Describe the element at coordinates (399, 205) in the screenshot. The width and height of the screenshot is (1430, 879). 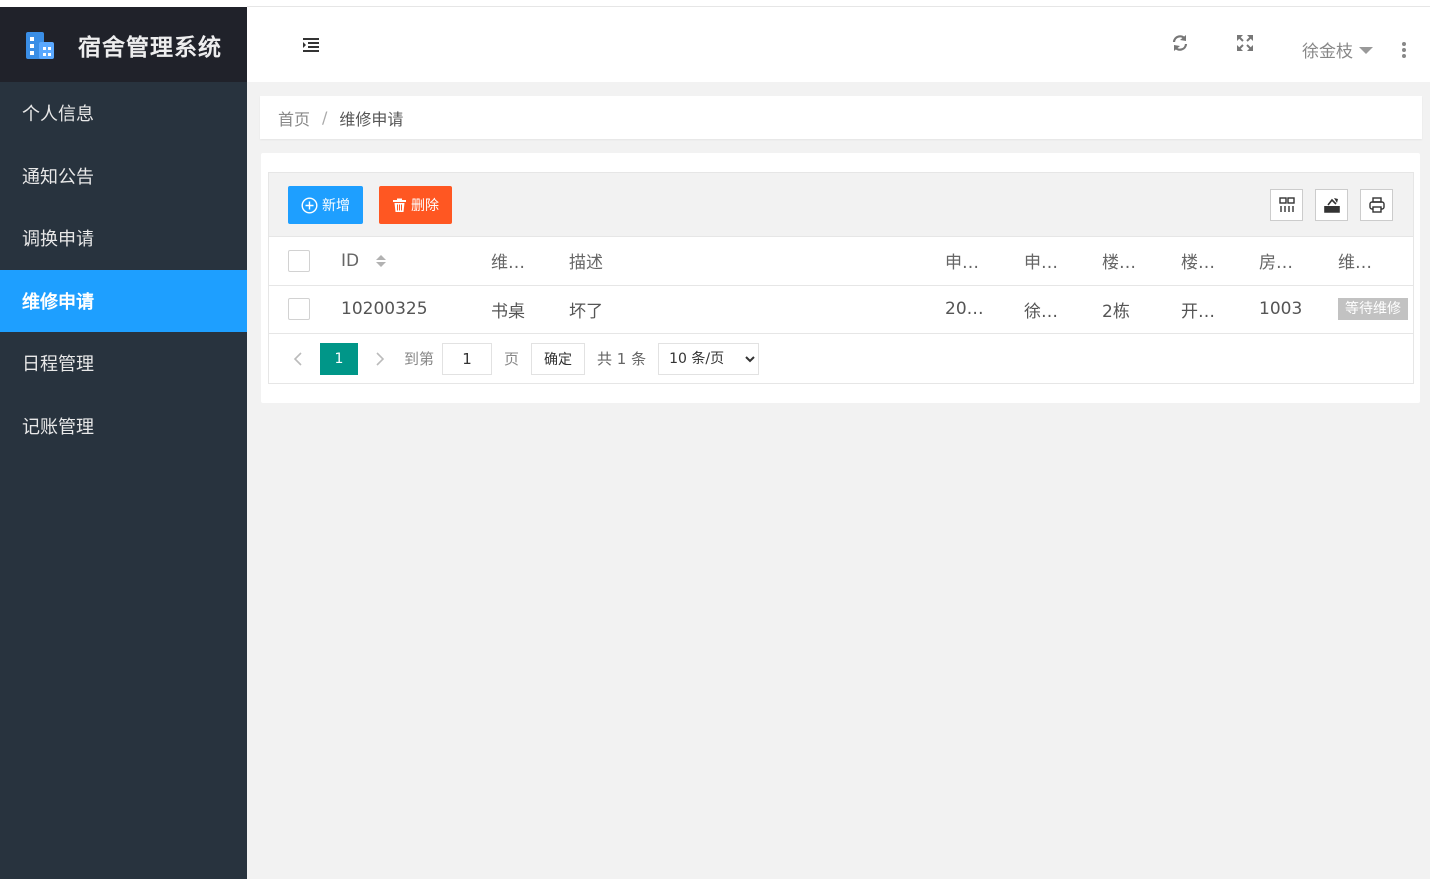
I see `trash-icon` at that location.